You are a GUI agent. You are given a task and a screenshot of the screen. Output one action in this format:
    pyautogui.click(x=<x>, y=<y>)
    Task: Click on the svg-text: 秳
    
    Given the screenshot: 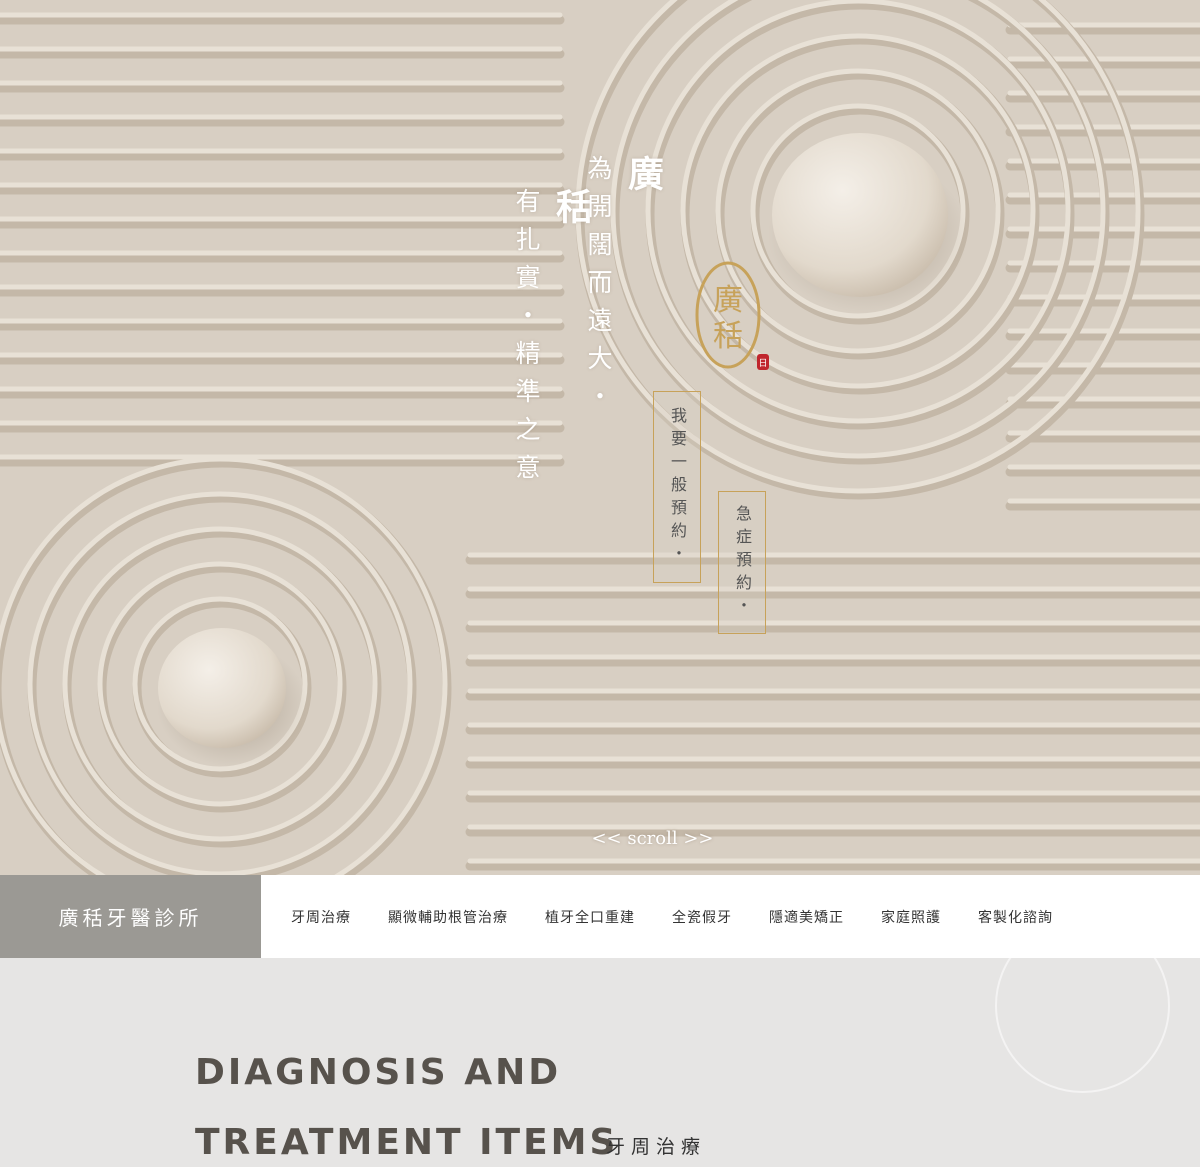 What is the action you would take?
    pyautogui.click(x=728, y=336)
    